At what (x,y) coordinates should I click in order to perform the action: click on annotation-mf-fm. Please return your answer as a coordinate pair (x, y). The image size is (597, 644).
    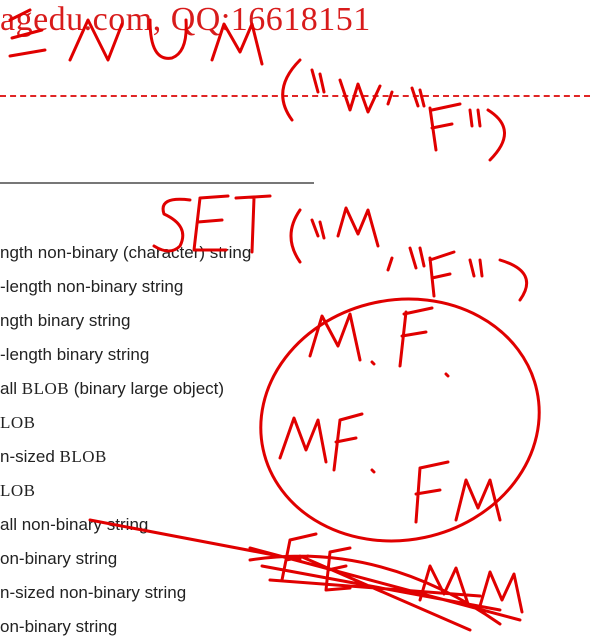
    Looking at the image, I should click on (390, 468).